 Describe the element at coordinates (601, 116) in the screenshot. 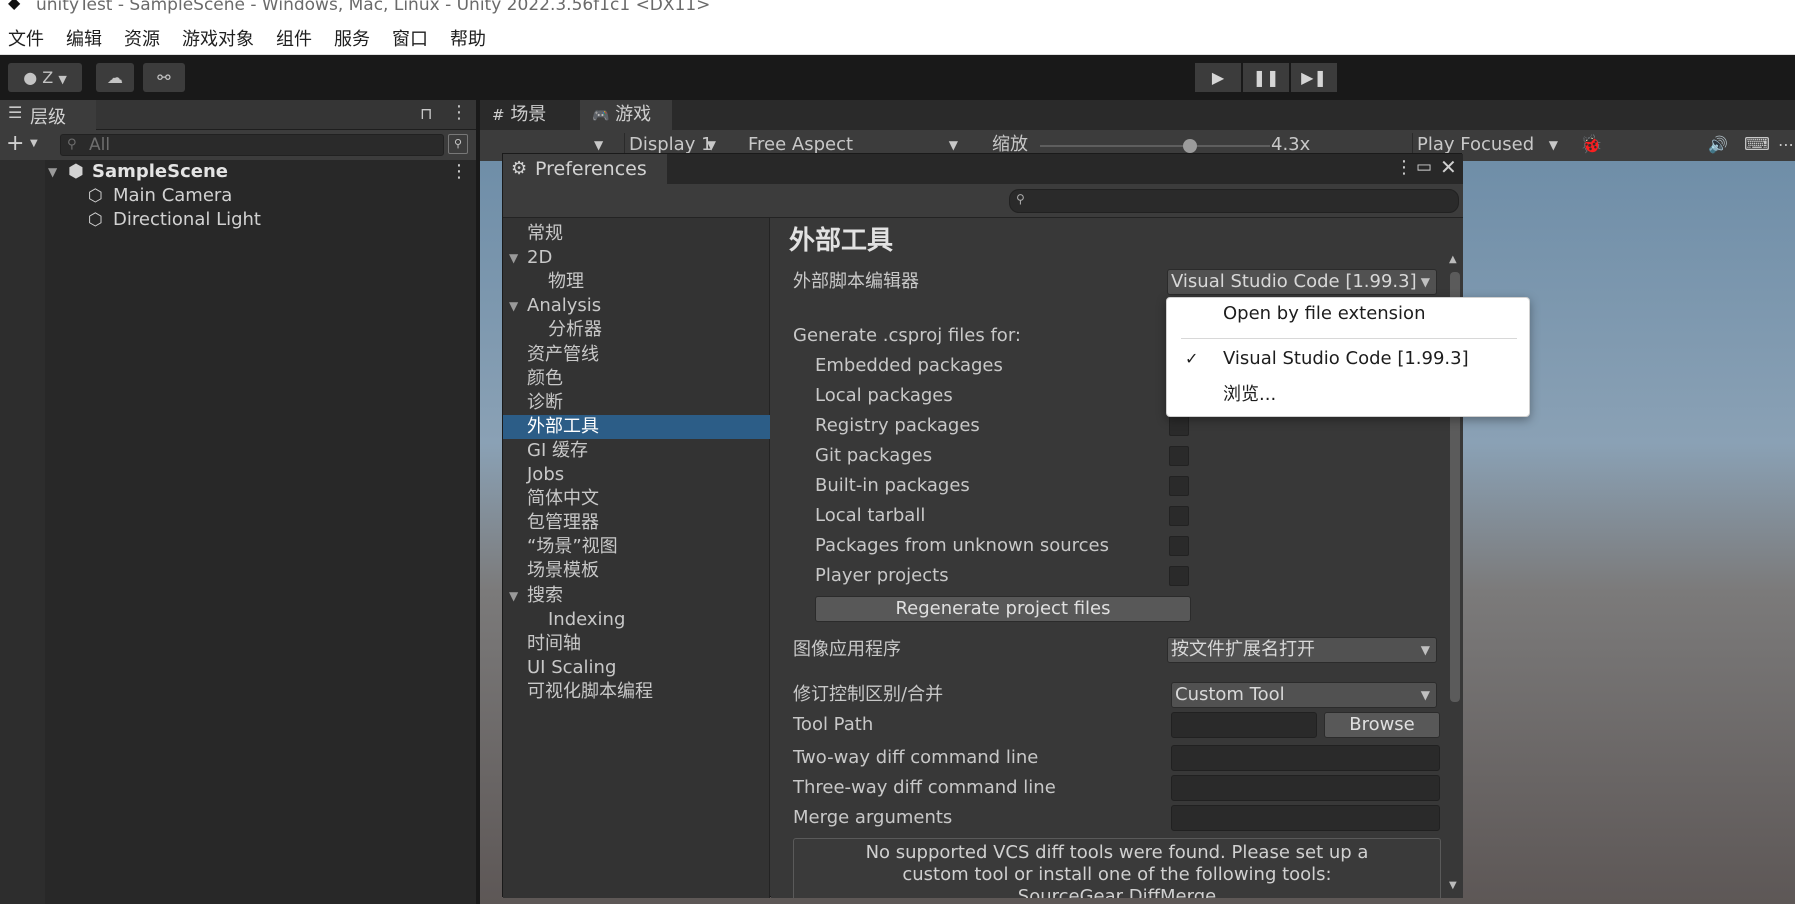

I see `gamepad-icon: 🎮` at that location.